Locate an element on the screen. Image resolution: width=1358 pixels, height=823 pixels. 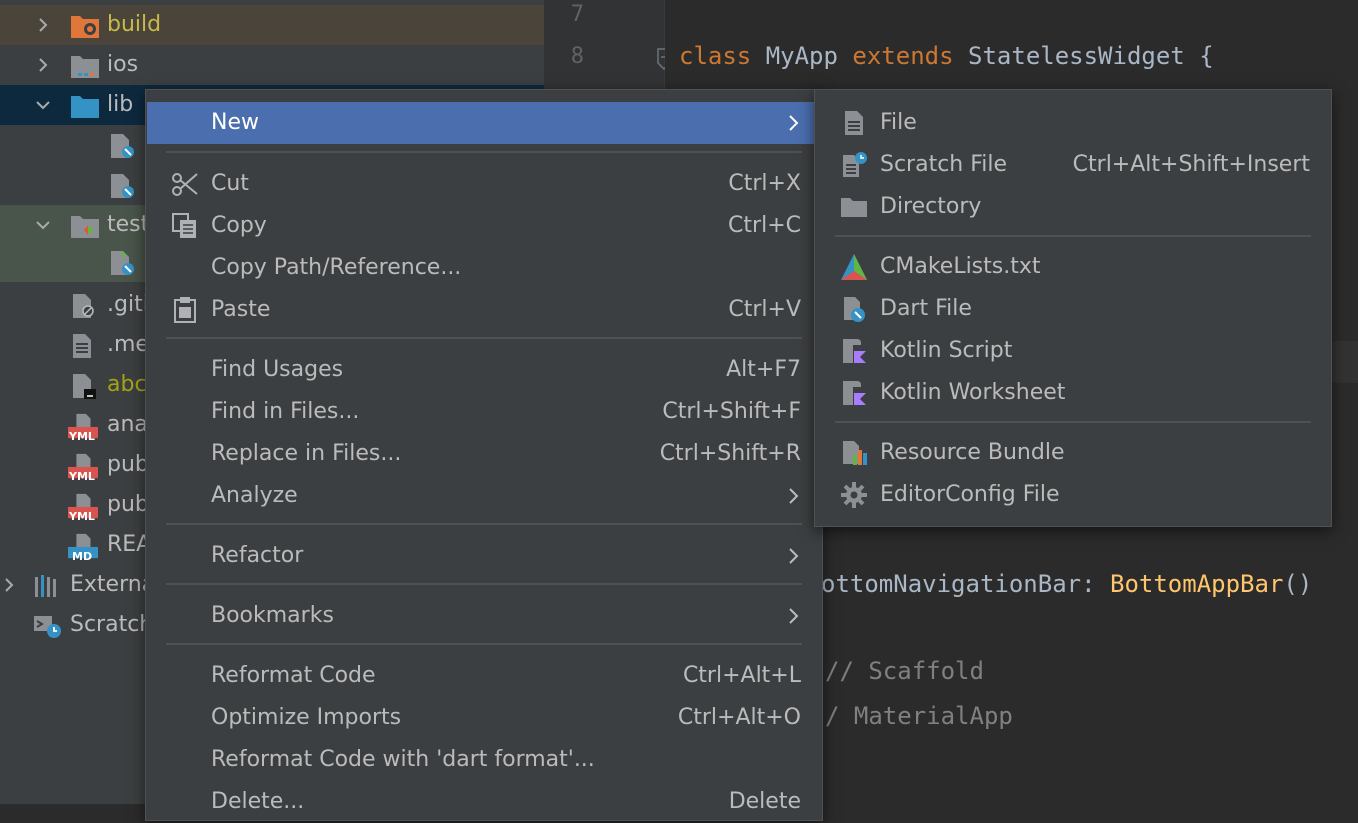
tree-item-build: build is located at coordinates (272, 25).